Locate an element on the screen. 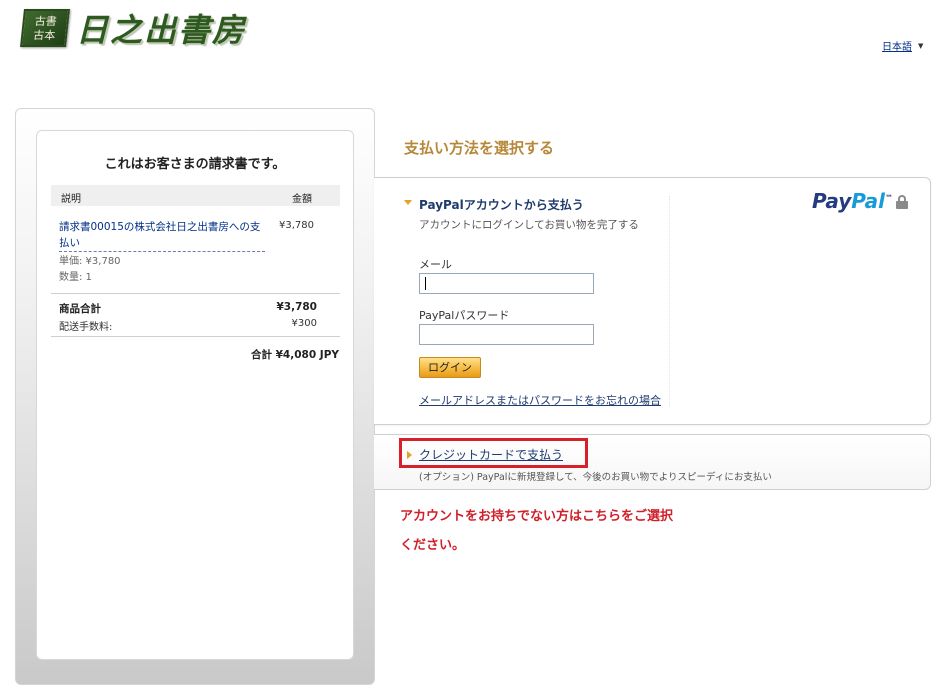  site-logo: 古書 古本 日之出書房 is located at coordinates (133, 28).